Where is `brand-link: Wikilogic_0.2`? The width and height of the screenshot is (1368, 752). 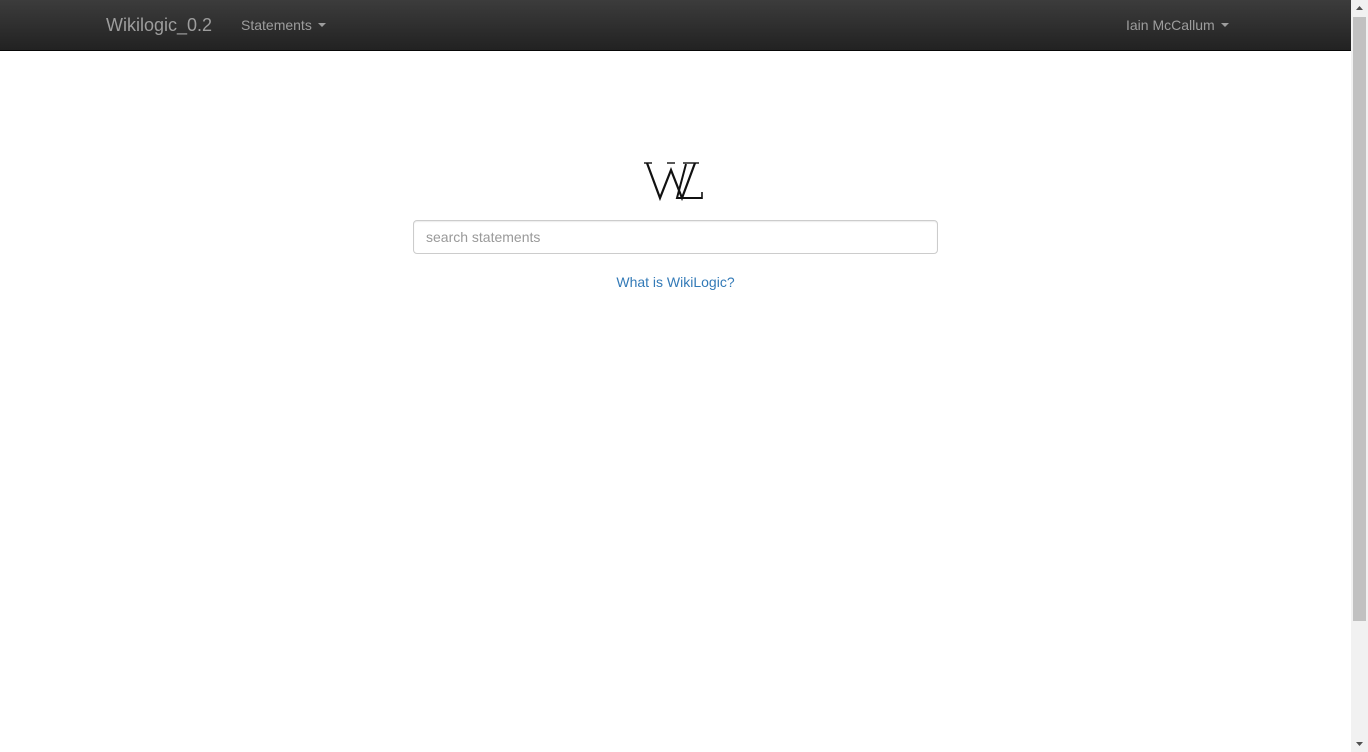
brand-link: Wikilogic_0.2 is located at coordinates (159, 25).